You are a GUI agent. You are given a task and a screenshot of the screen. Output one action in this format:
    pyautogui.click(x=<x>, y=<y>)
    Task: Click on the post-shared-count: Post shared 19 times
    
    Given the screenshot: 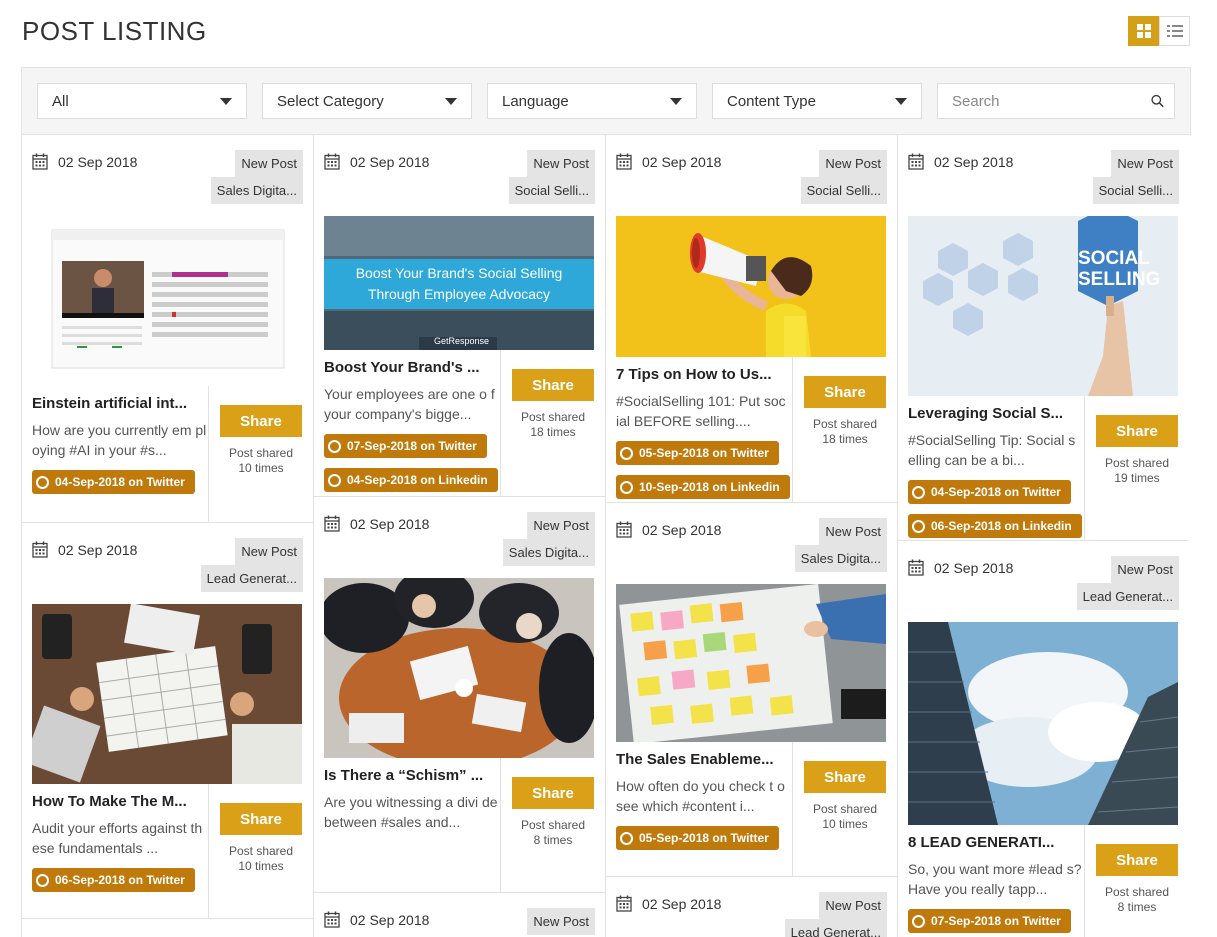 What is the action you would take?
    pyautogui.click(x=1137, y=471)
    